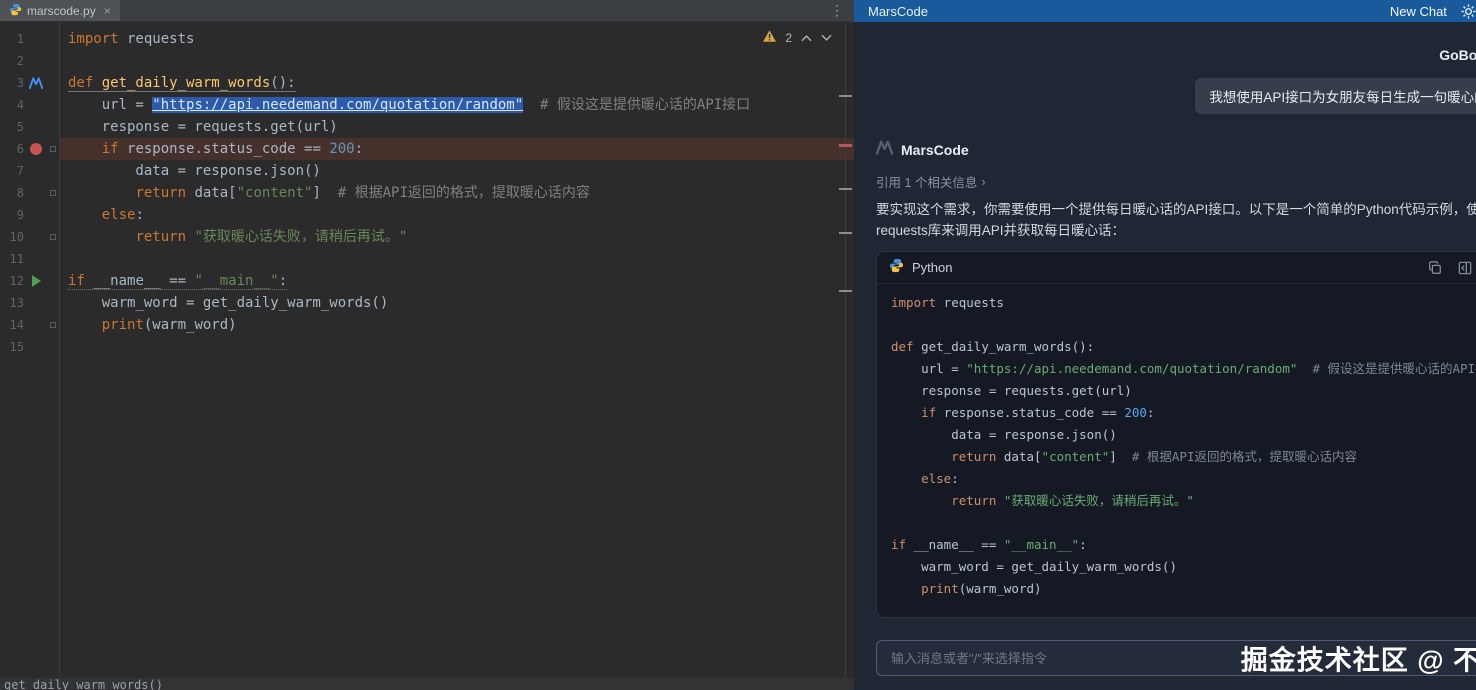 Image resolution: width=1476 pixels, height=690 pixels. I want to click on tab-title: marscode.py, so click(61, 10).